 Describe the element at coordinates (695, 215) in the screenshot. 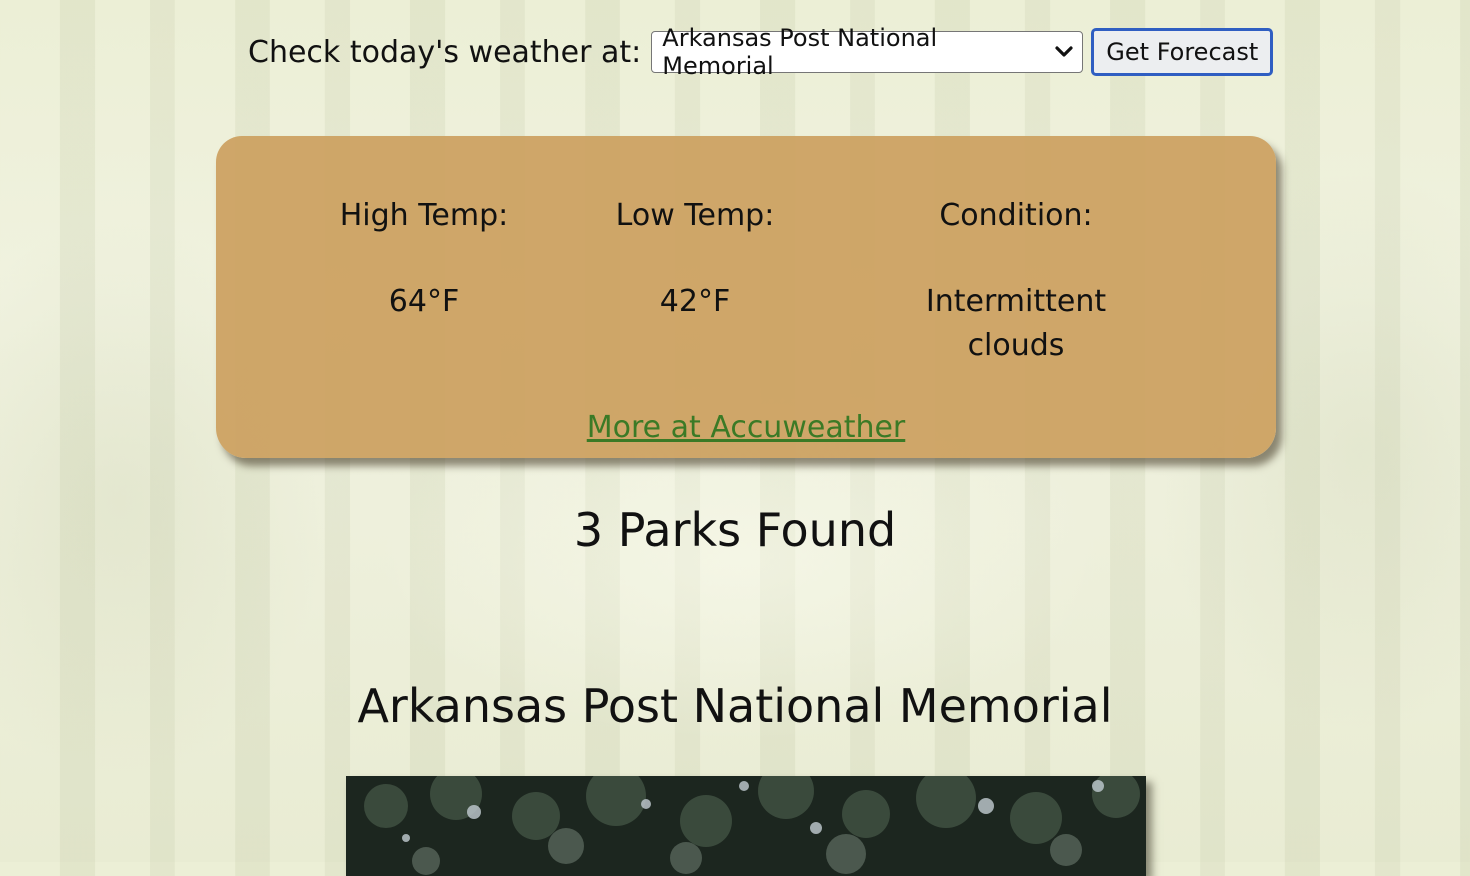

I see `low-temp-label: Low Temp:` at that location.